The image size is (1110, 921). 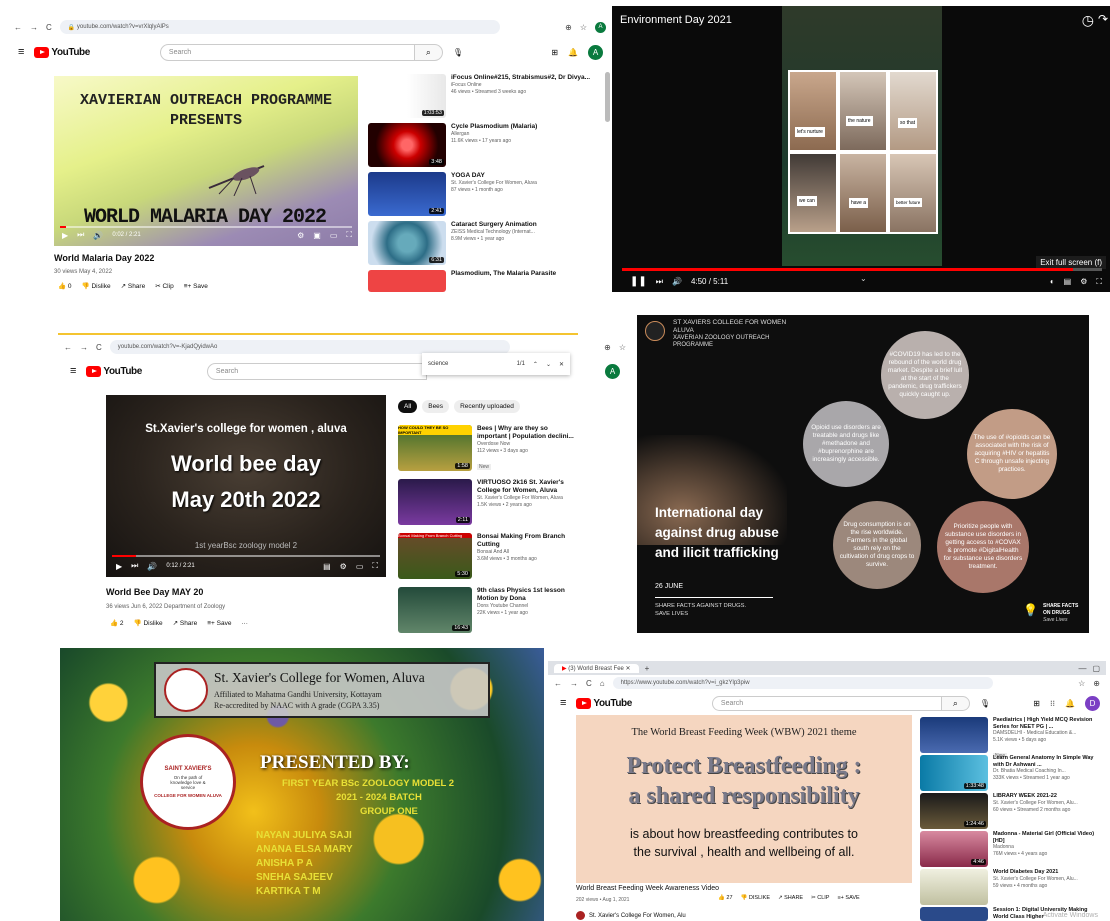 What do you see at coordinates (65, 286) in the screenshot?
I see `like-button: 👍 0` at bounding box center [65, 286].